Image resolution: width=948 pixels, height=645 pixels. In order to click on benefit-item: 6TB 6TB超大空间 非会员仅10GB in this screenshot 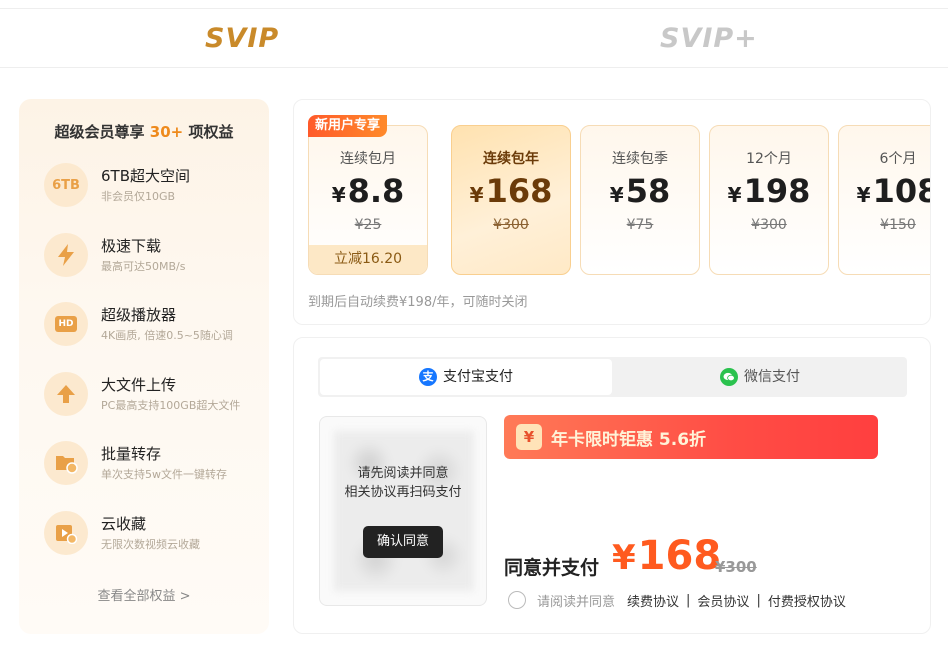, I will do `click(159, 186)`.